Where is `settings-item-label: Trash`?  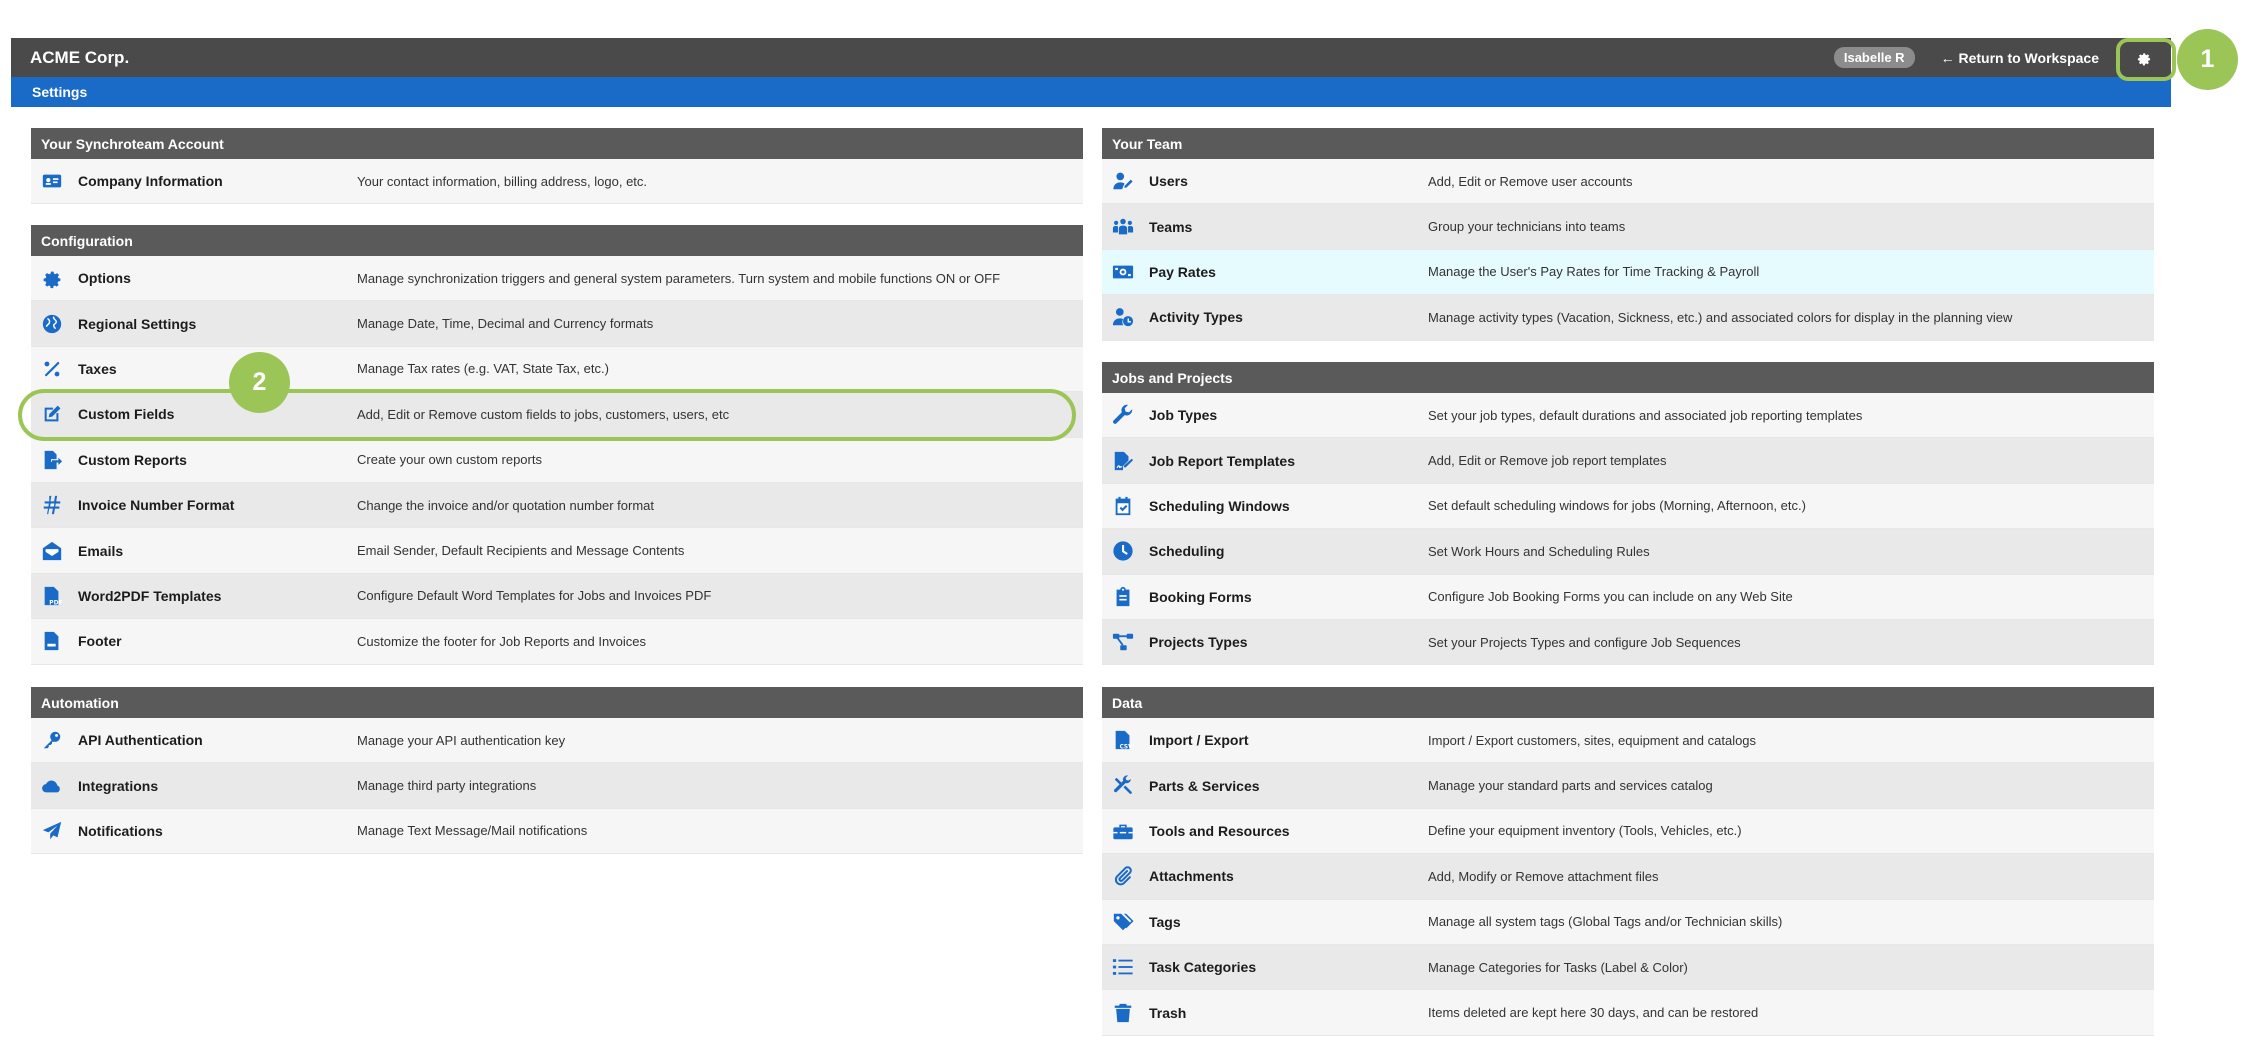
settings-item-label: Trash is located at coordinates (1168, 1012).